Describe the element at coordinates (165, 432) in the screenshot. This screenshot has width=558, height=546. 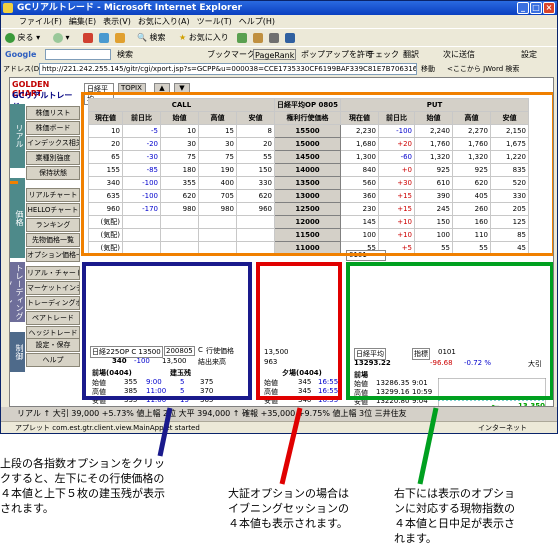
I see `navy-pointer` at that location.